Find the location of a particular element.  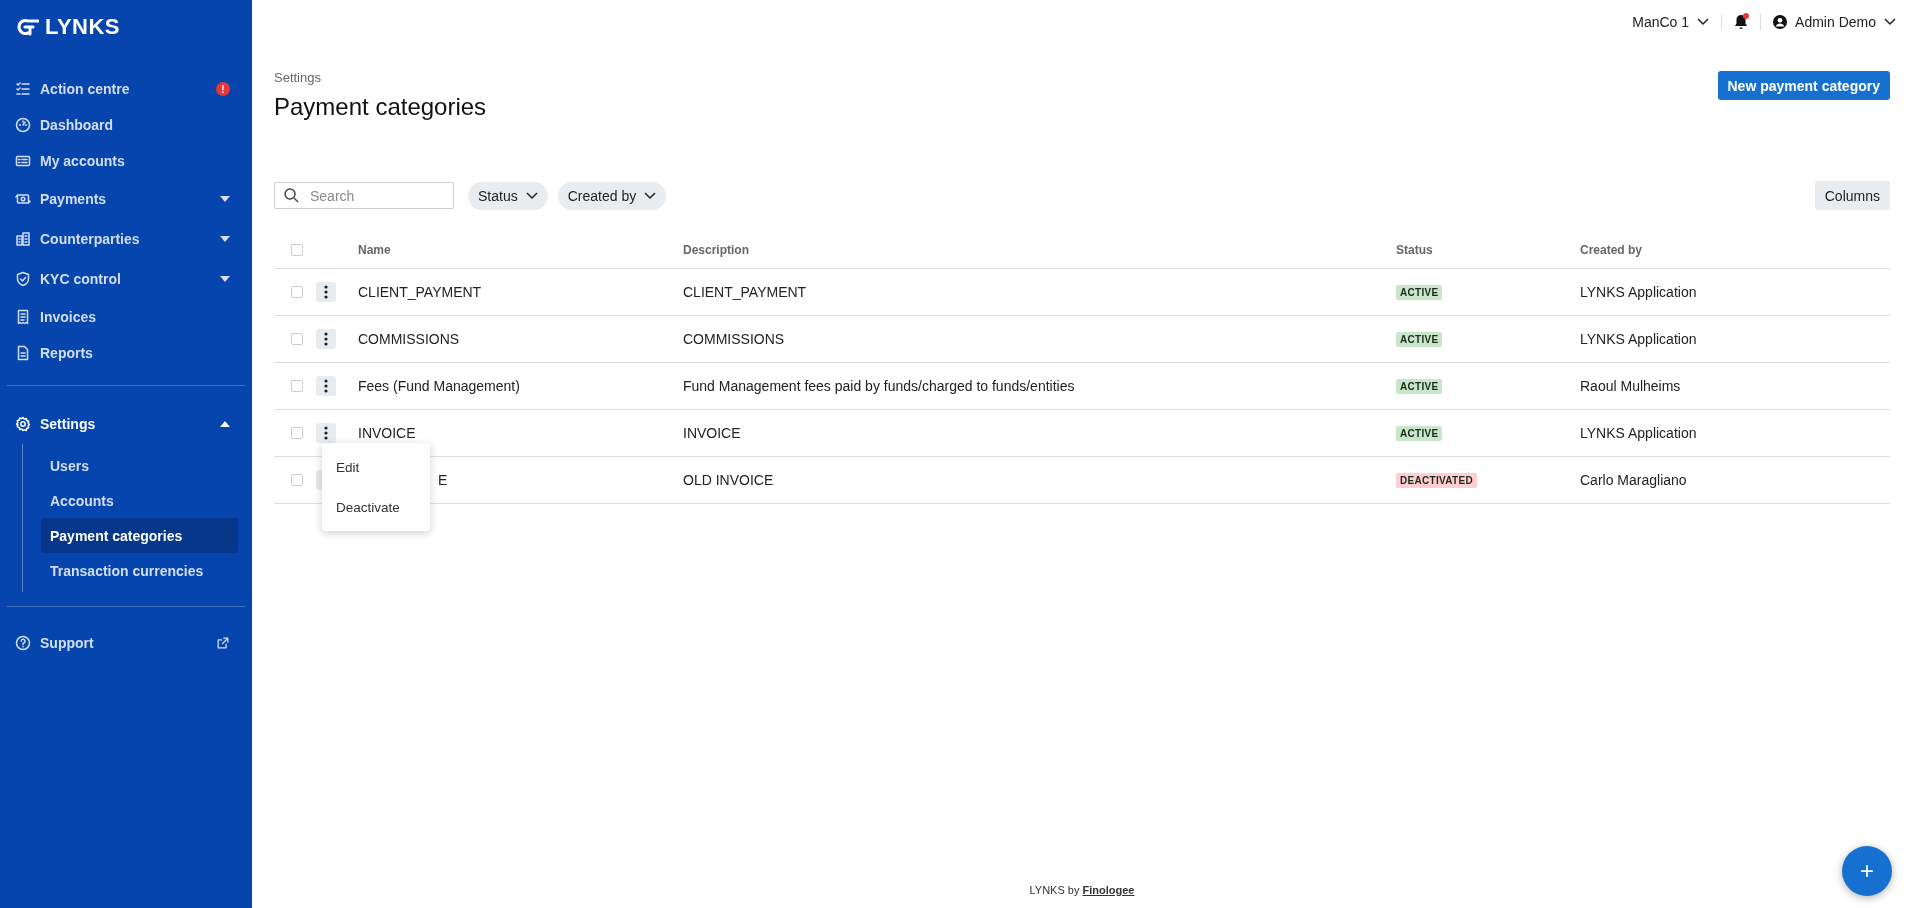

company-selector: ManCo 1 is located at coordinates (1671, 22).